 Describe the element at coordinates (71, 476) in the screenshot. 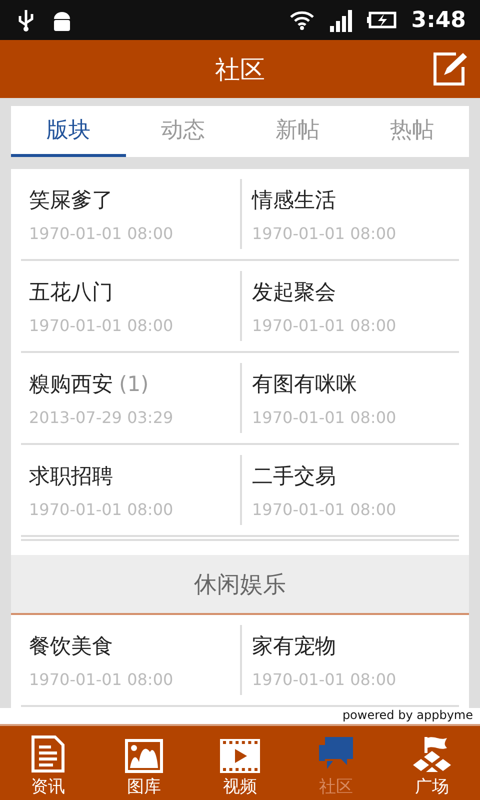

I see `board-name: 求职招聘` at that location.